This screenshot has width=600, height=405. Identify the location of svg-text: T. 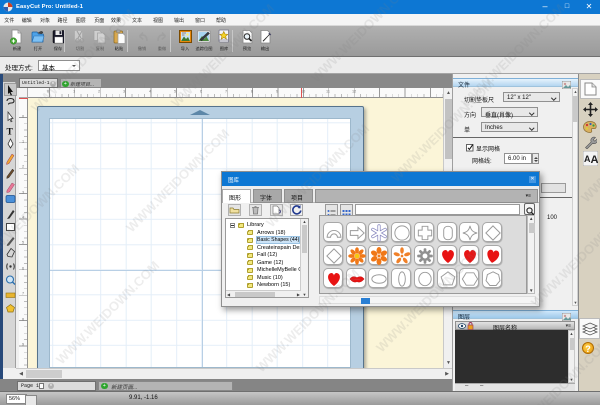
(9, 133).